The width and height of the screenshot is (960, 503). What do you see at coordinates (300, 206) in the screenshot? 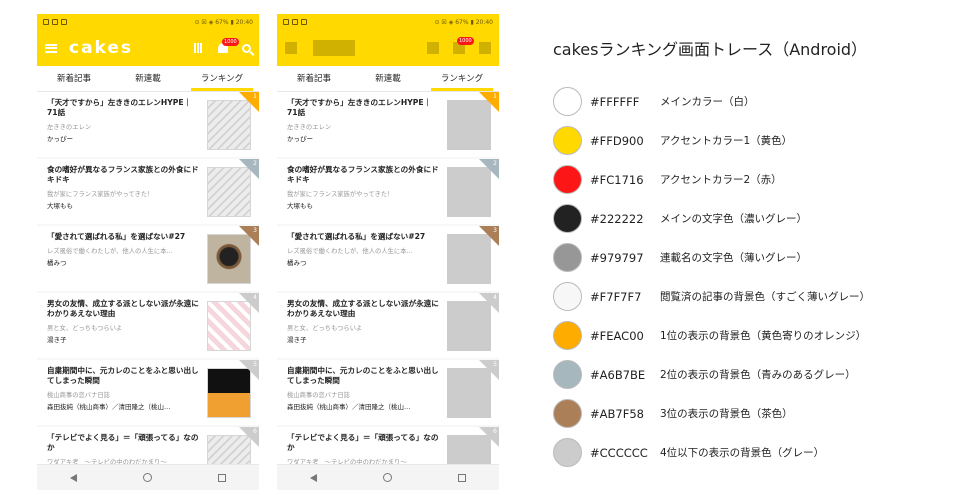
I see `author-name: 大塚もも` at bounding box center [300, 206].